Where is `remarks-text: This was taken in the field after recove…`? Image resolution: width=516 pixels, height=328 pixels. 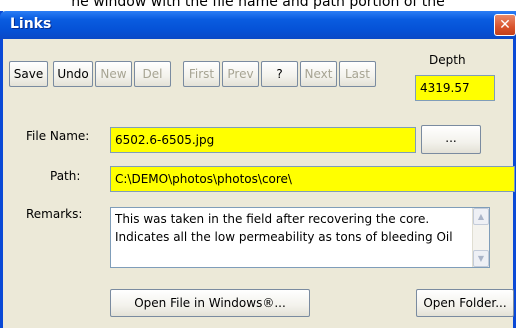
remarks-text: This was taken in the field after recove… is located at coordinates (284, 228).